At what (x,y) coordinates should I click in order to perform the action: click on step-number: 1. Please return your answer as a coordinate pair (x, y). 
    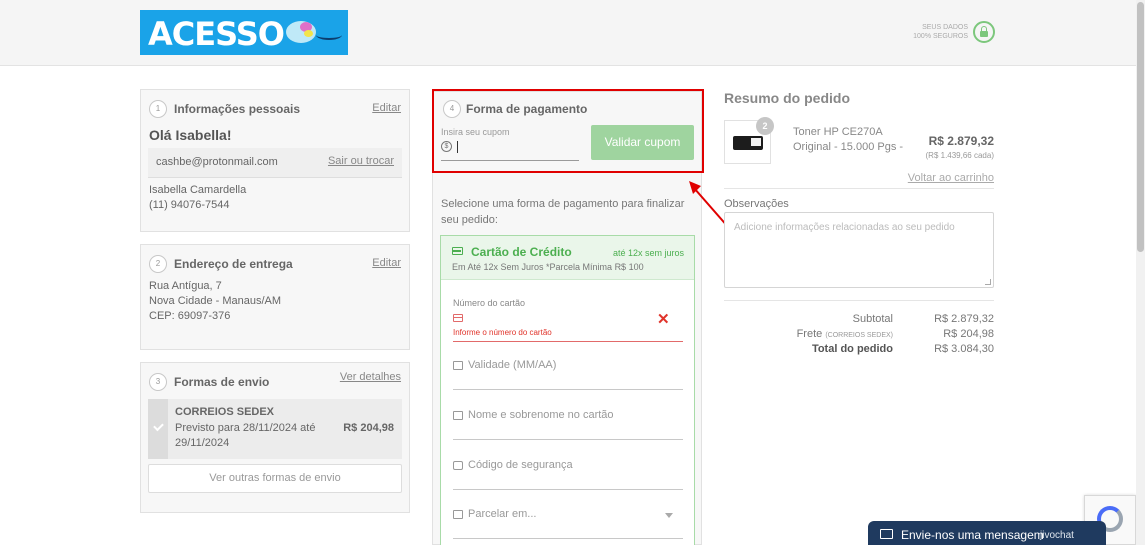
    Looking at the image, I should click on (158, 109).